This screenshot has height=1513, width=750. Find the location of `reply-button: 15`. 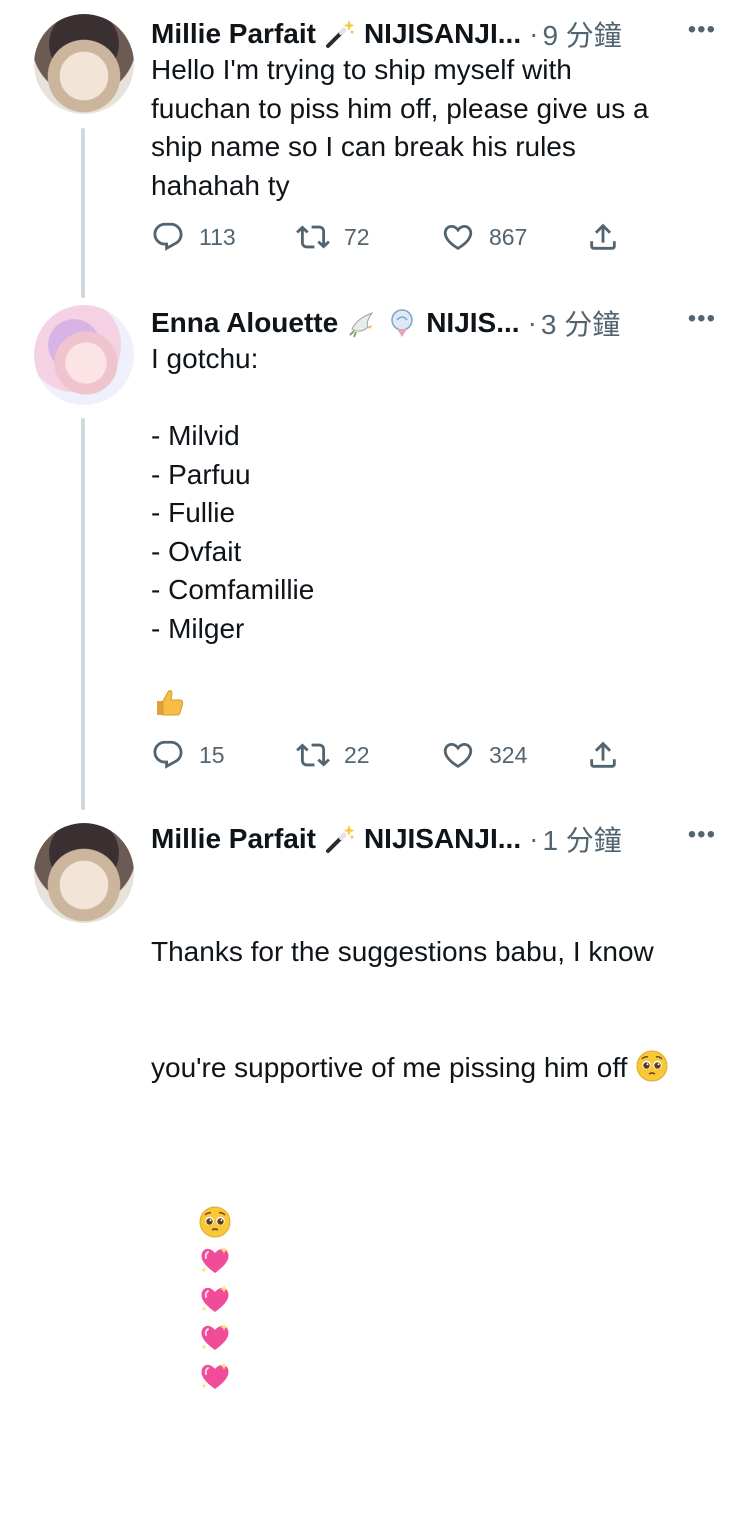

reply-button: 15 is located at coordinates (188, 755).